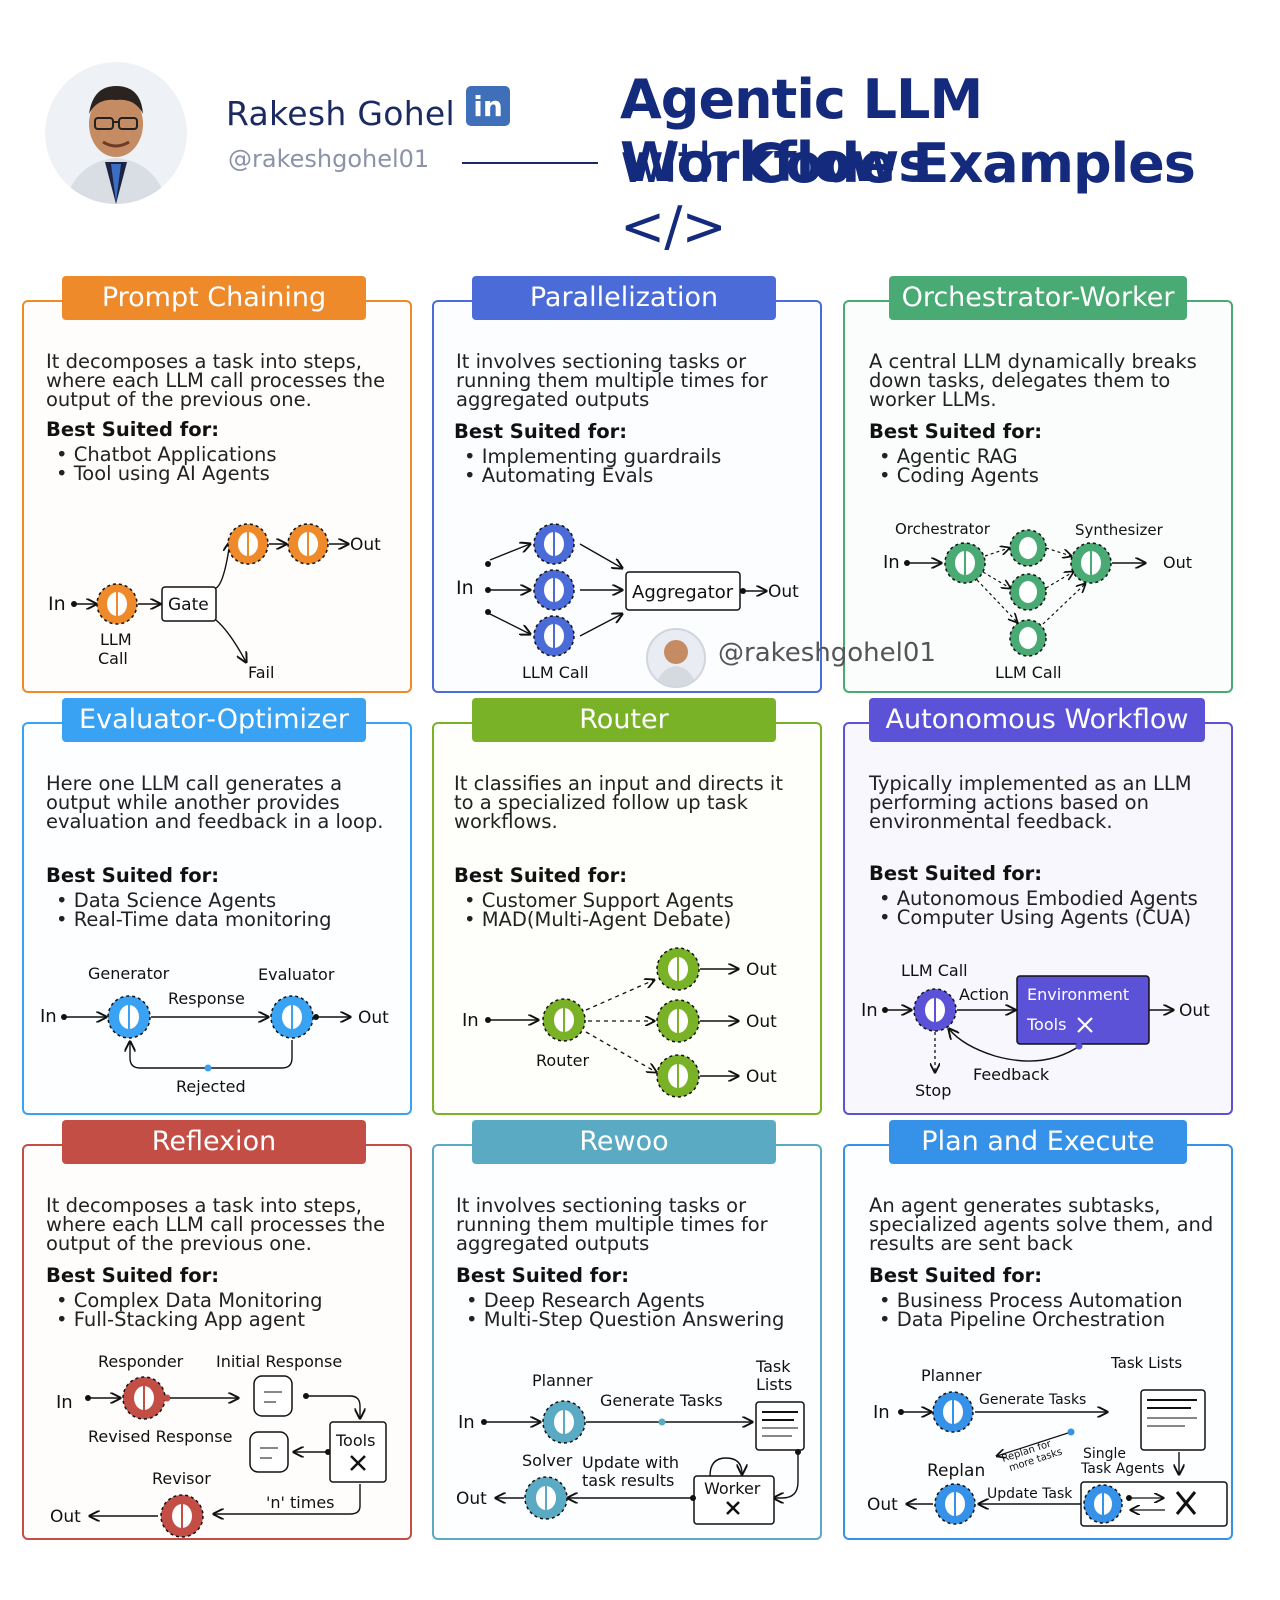 The width and height of the screenshot is (1280, 1600). What do you see at coordinates (116, 133) in the screenshot?
I see `author-avatar` at bounding box center [116, 133].